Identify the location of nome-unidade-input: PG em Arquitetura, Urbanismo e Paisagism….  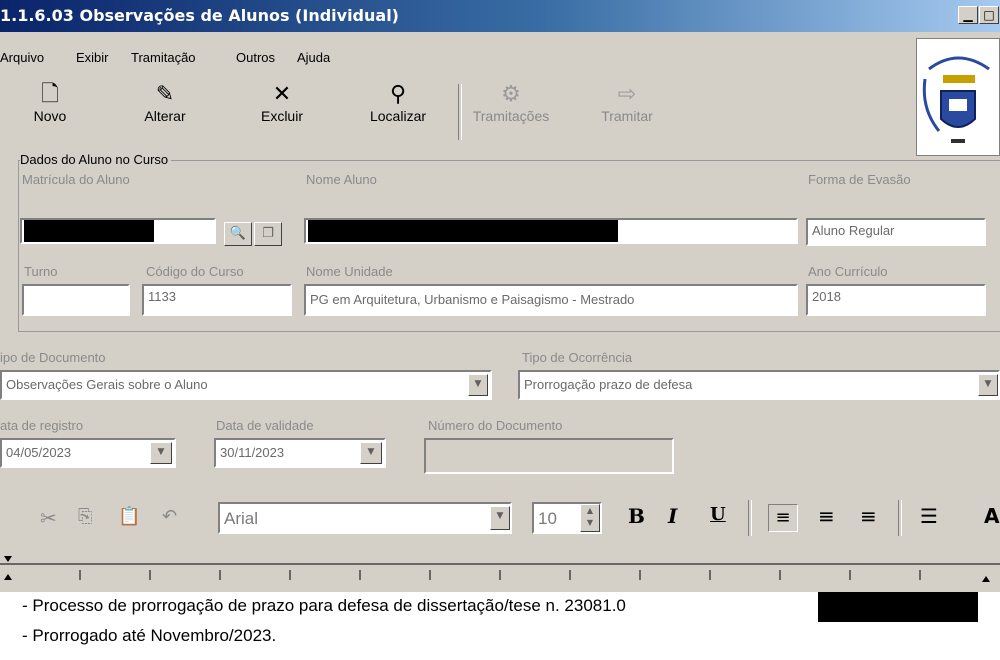
(551, 300).